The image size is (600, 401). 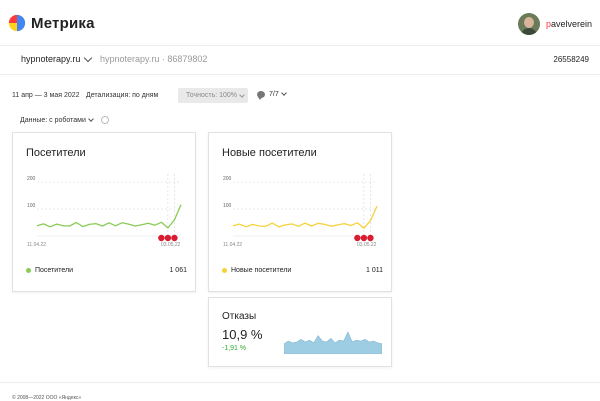 I want to click on chart-legend: Новые посетители, so click(x=256, y=270).